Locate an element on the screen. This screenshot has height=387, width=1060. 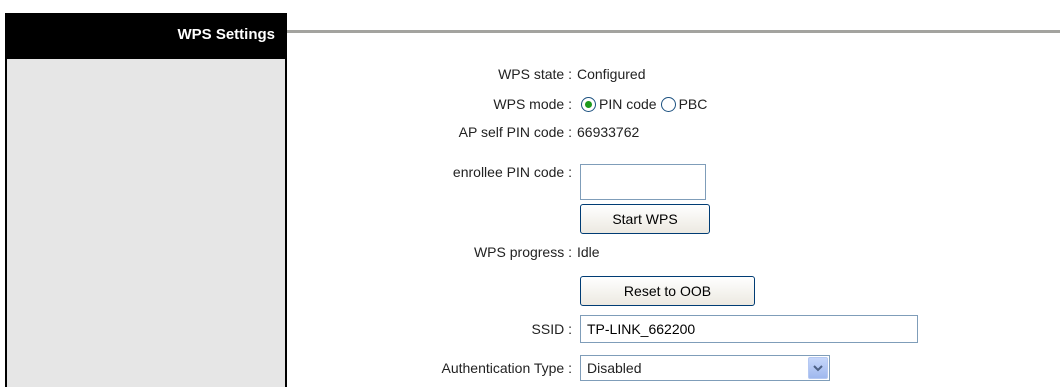
wps-progress-label: WPS progress : is located at coordinates (522, 252).